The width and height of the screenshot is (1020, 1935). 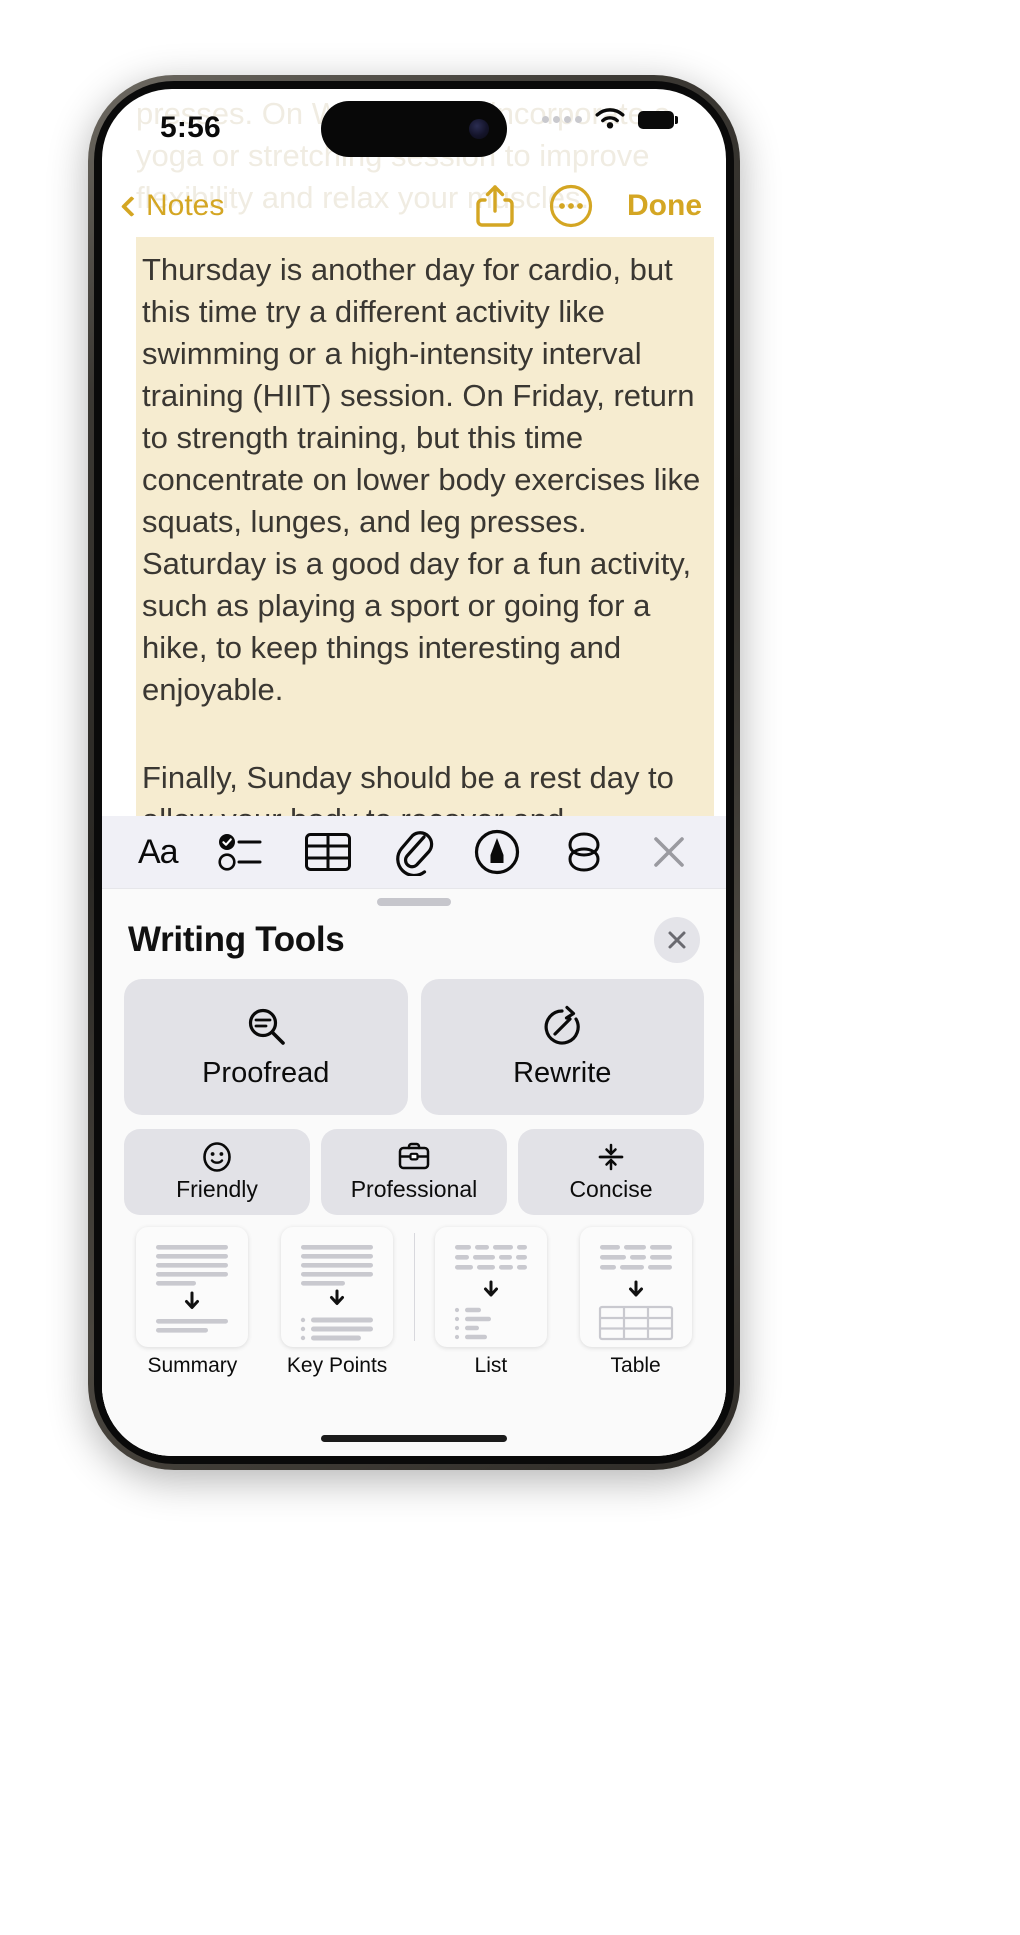 What do you see at coordinates (266, 1047) in the screenshot?
I see `proofread-button: Proofread` at bounding box center [266, 1047].